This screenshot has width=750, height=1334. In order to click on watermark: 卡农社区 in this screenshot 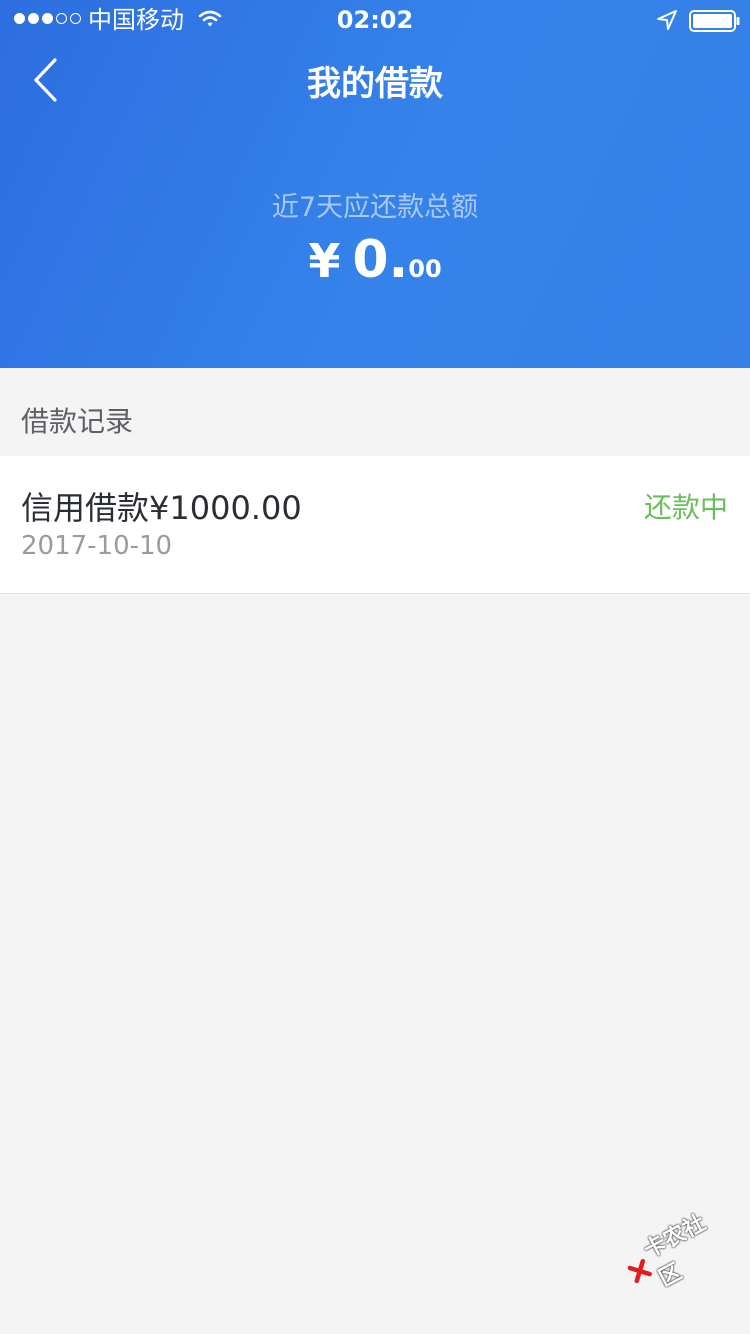, I will do `click(677, 1251)`.